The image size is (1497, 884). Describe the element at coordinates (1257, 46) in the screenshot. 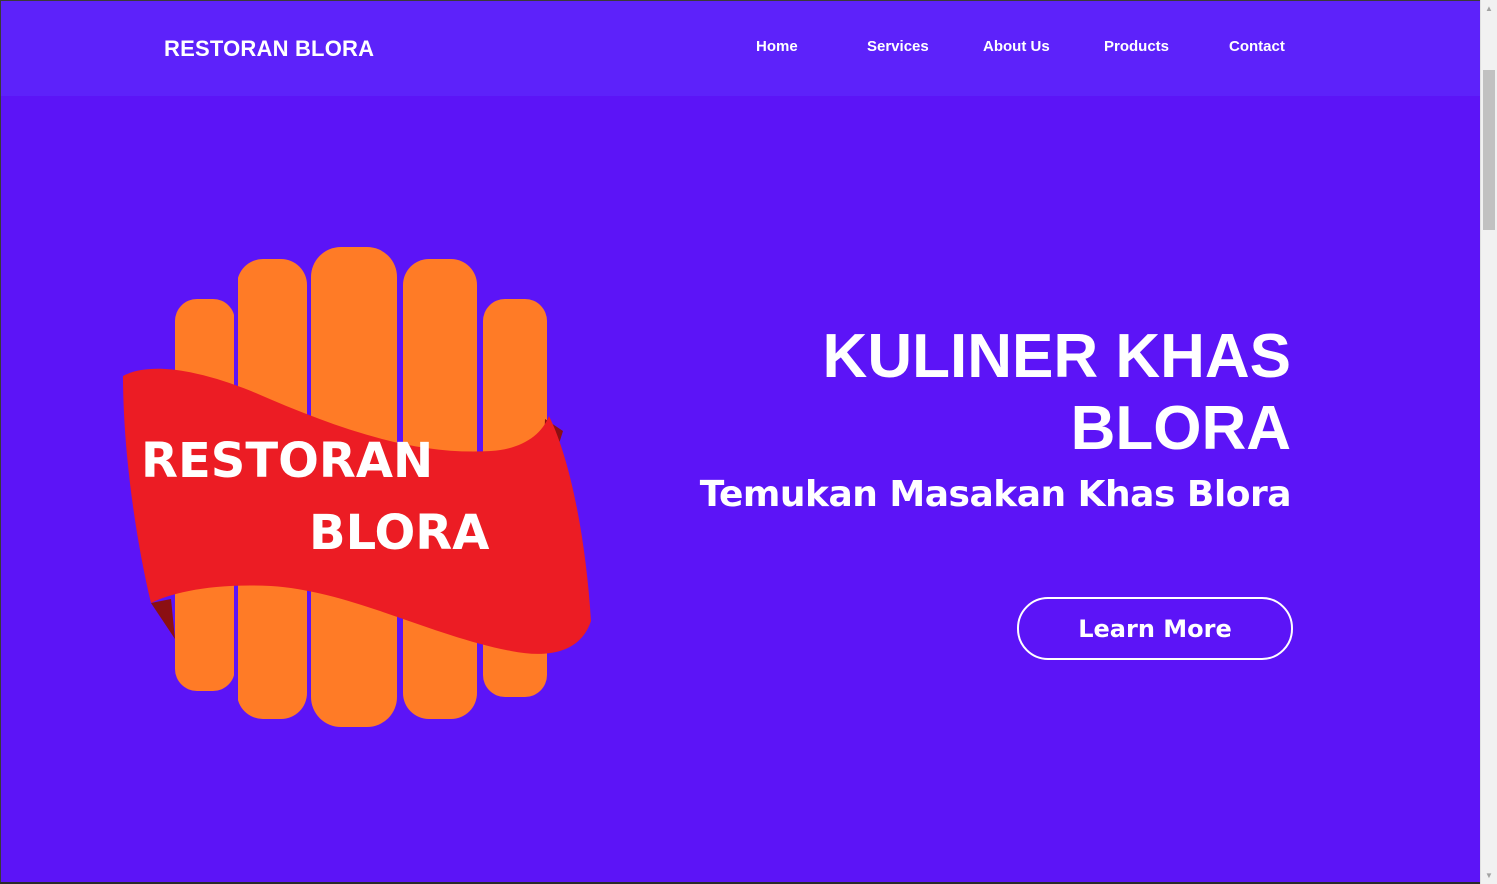

I see `nav-link-contact: Contact` at that location.